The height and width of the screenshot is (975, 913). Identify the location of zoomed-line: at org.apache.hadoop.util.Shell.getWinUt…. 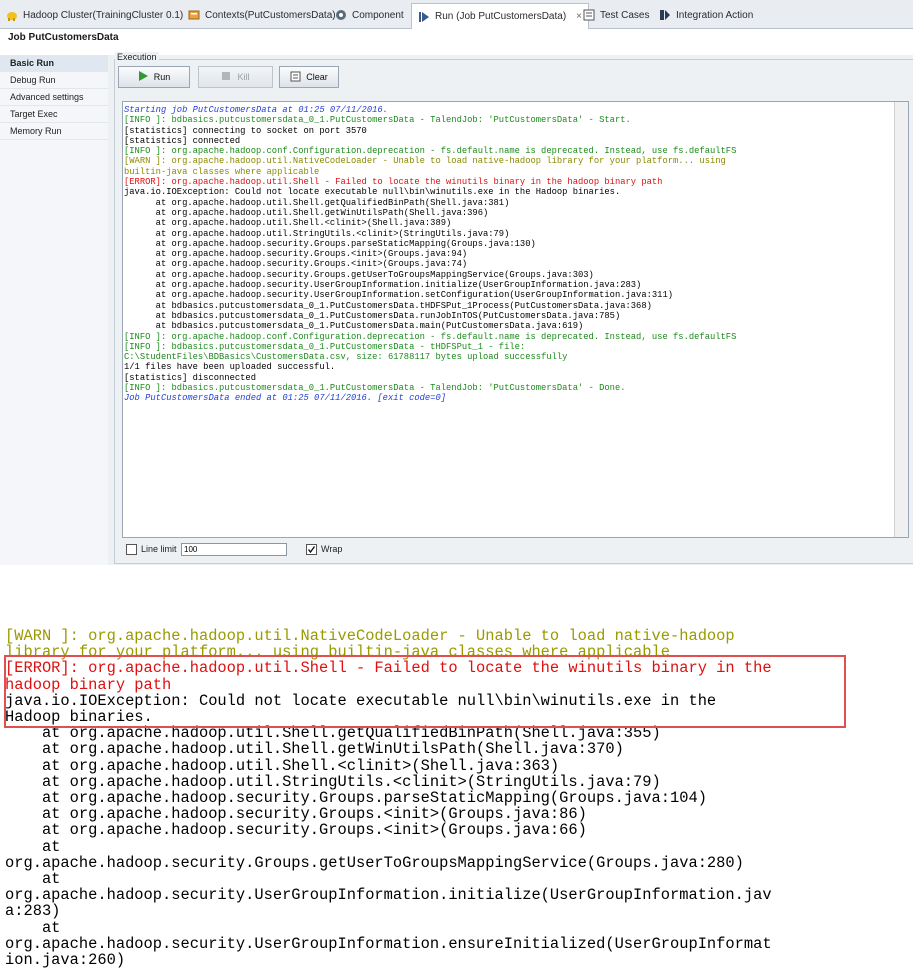
(314, 749).